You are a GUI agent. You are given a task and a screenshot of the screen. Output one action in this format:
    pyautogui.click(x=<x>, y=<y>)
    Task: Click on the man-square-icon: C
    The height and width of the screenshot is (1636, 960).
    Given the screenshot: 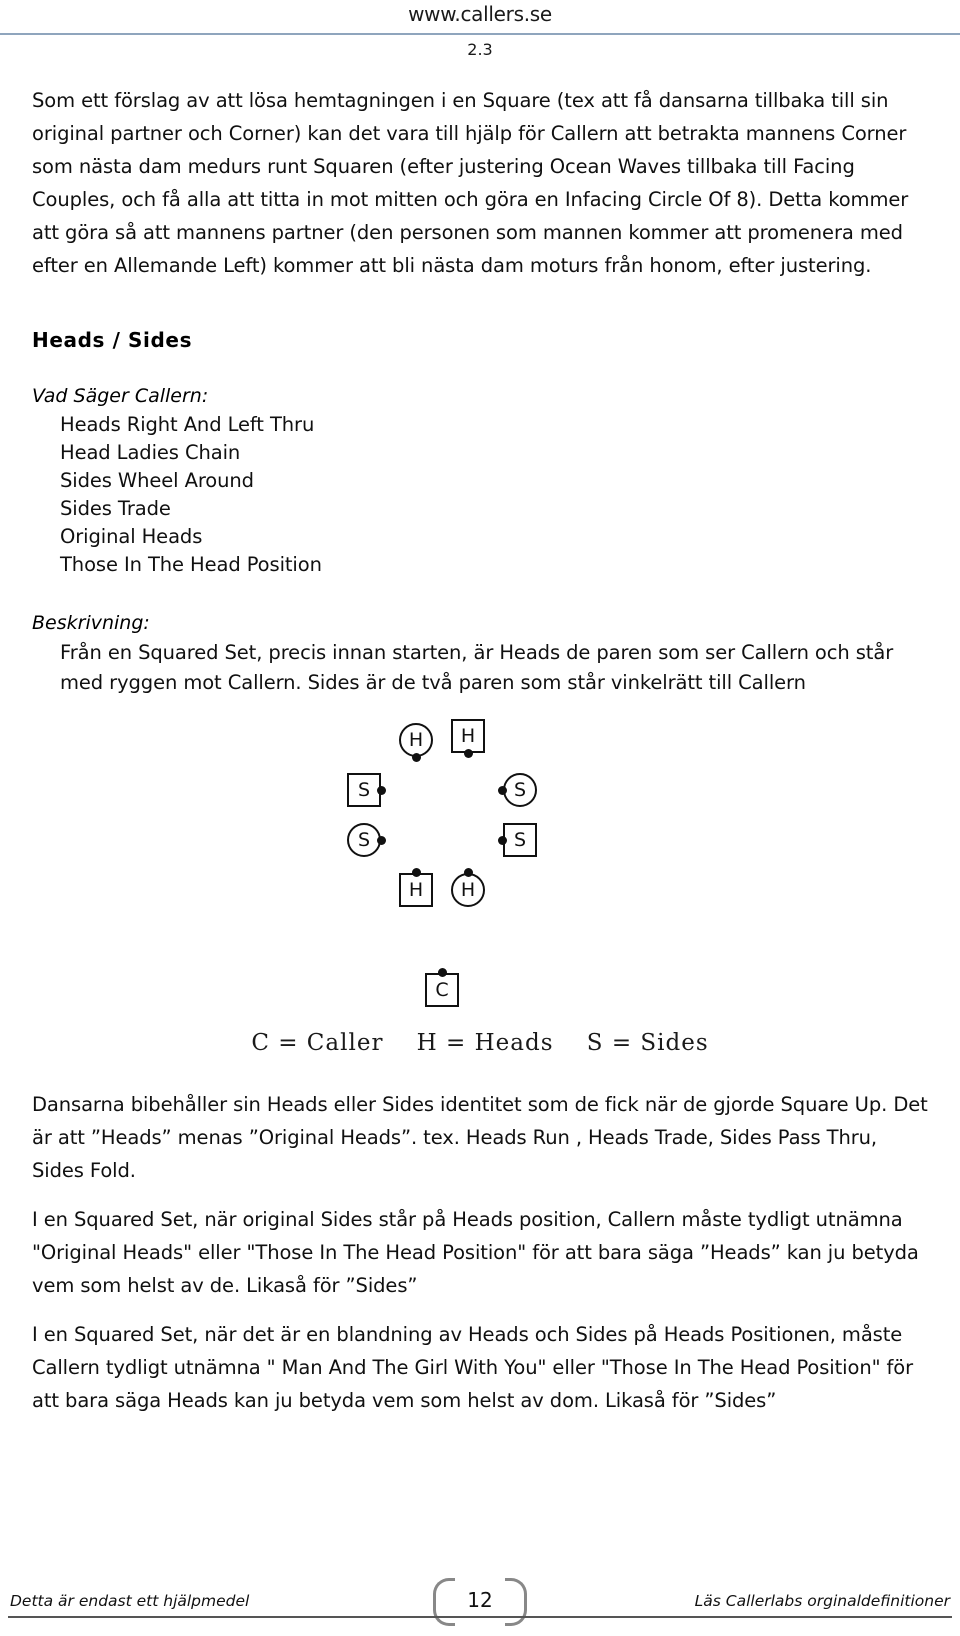 What is the action you would take?
    pyautogui.click(x=442, y=990)
    